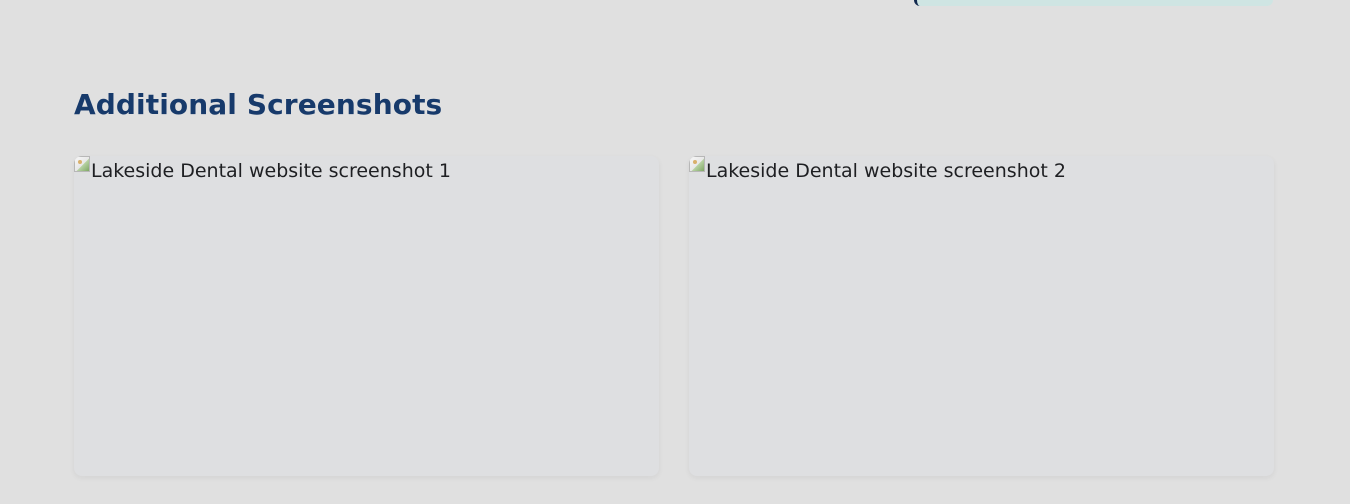 The width and height of the screenshot is (1350, 504). What do you see at coordinates (886, 171) in the screenshot?
I see `screenshot-alt-text-2: Lakeside Dental website screenshot 2` at bounding box center [886, 171].